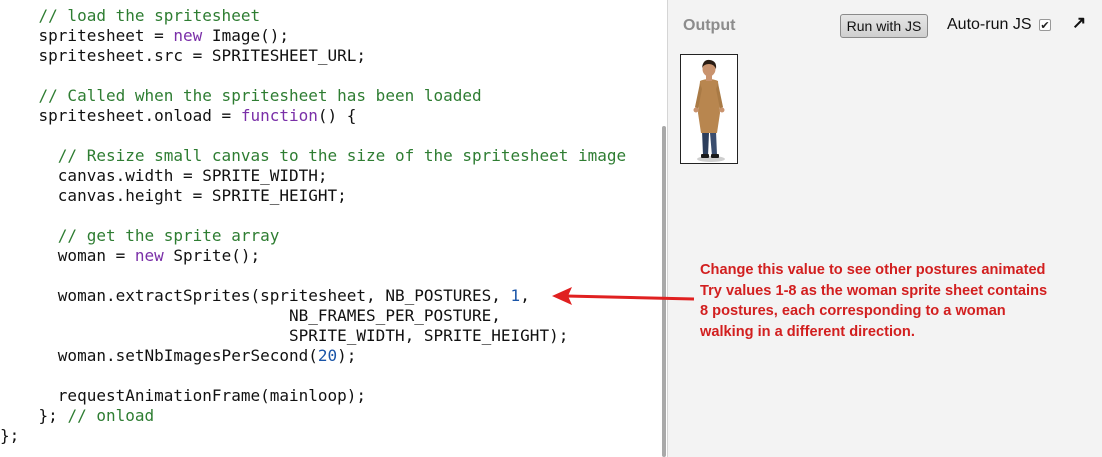 Image resolution: width=1102 pixels, height=457 pixels. I want to click on code-line: spritesheet = new Image();, so click(313, 36).